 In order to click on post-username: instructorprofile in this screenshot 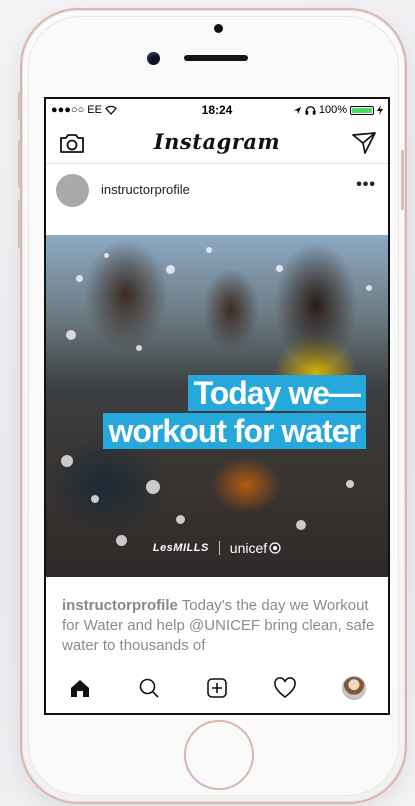, I will do `click(145, 189)`.